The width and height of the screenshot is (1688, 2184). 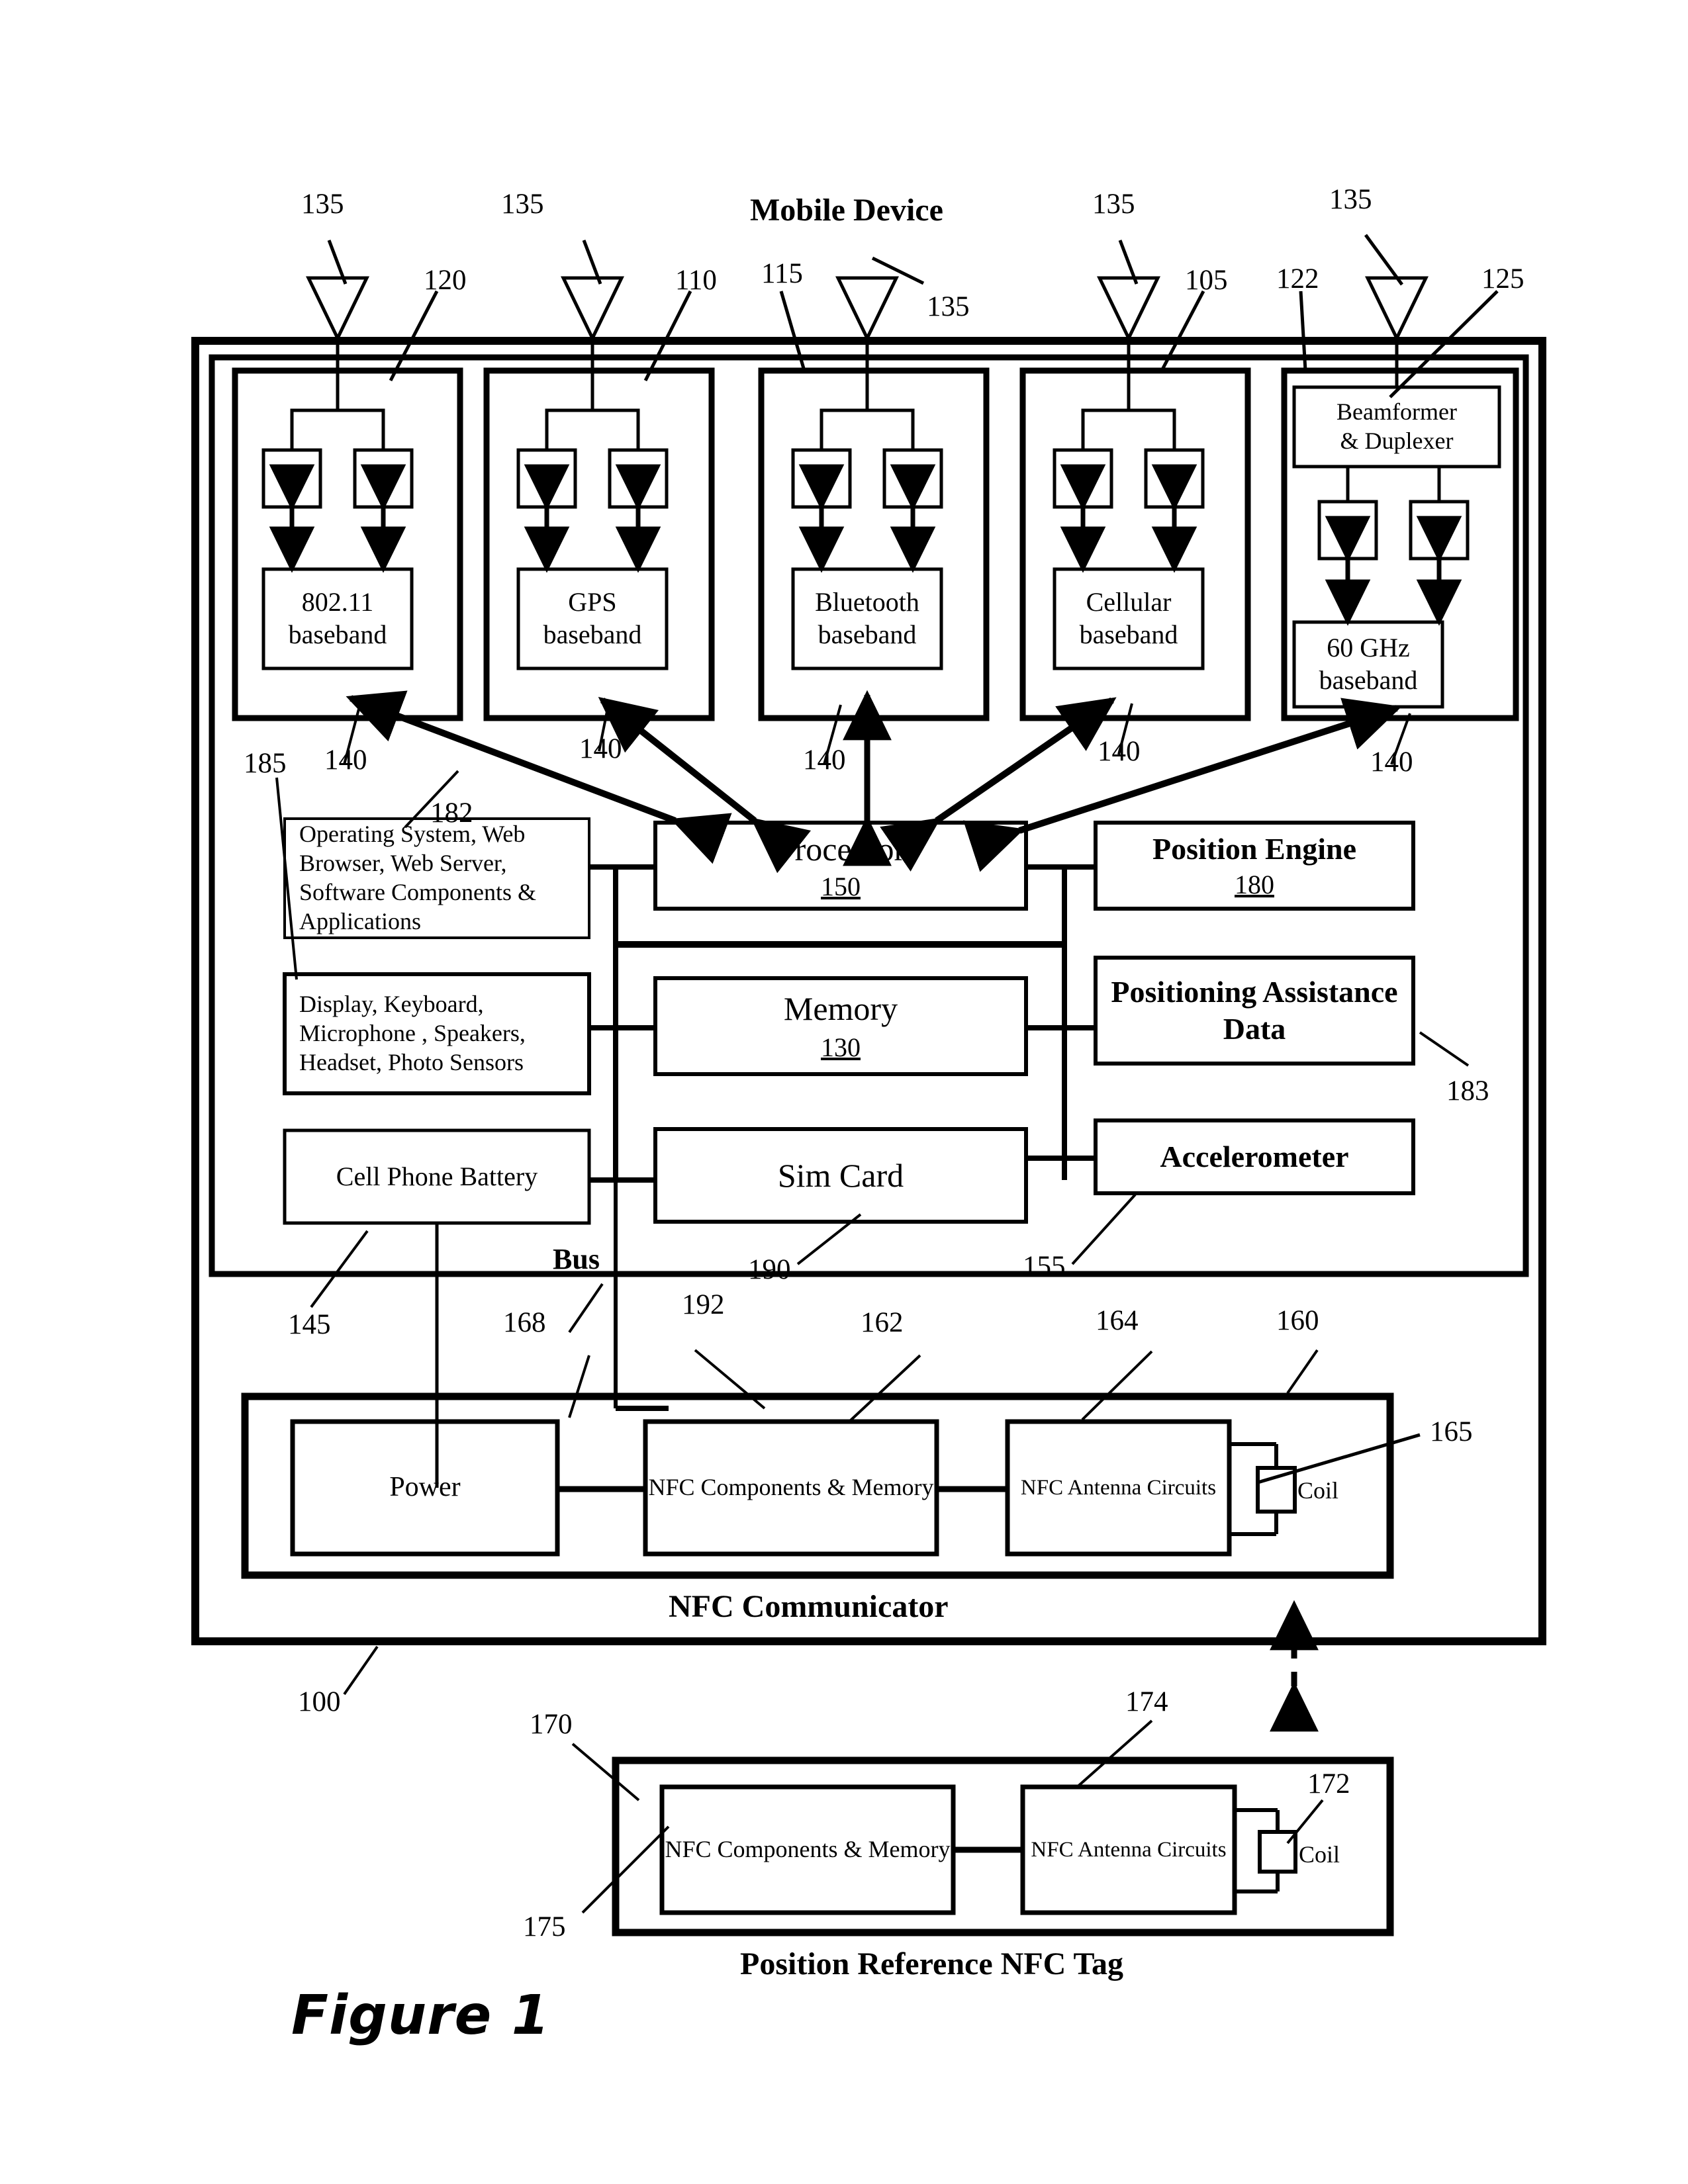 What do you see at coordinates (1044, 1267) in the screenshot?
I see `ref-155-accelerometer: 155` at bounding box center [1044, 1267].